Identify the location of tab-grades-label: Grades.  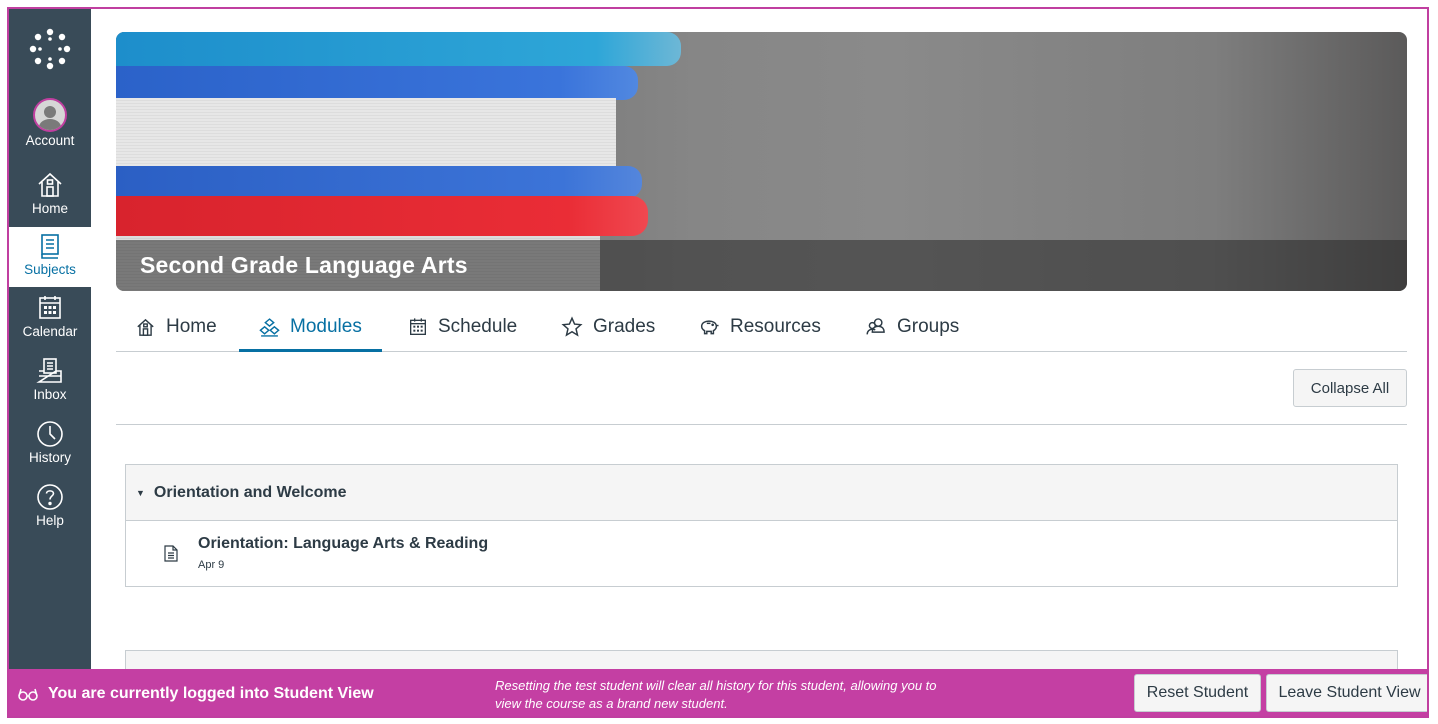
(624, 326).